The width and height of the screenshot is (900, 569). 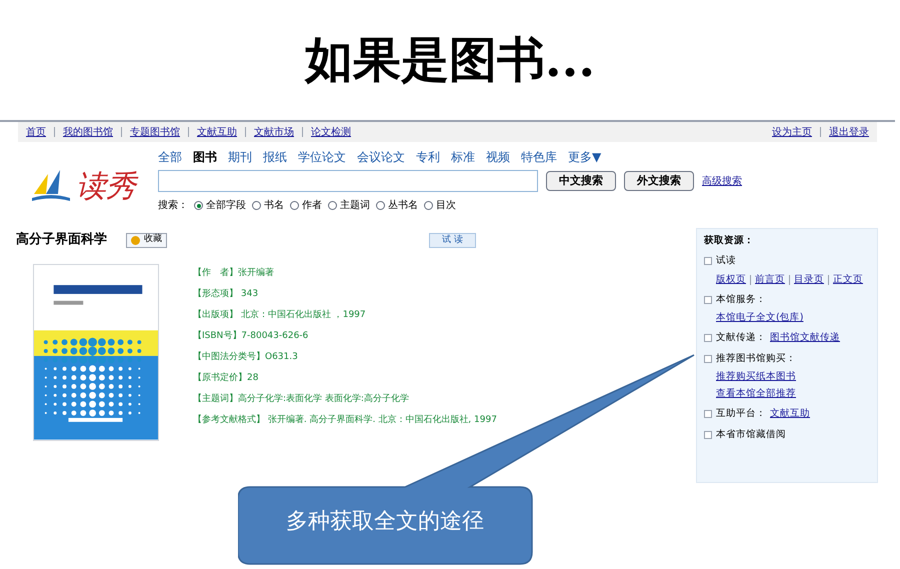 I want to click on scope-radio: 主题词, so click(x=349, y=205).